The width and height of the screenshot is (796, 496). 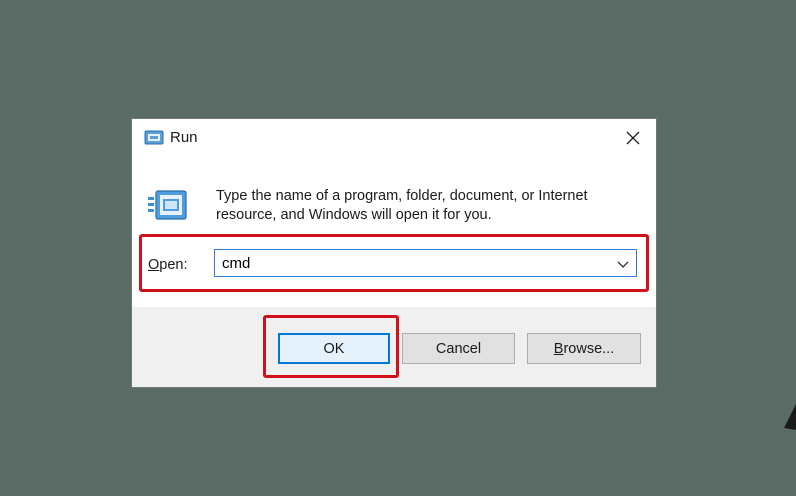 I want to click on cancel-button: Cancel, so click(x=458, y=348).